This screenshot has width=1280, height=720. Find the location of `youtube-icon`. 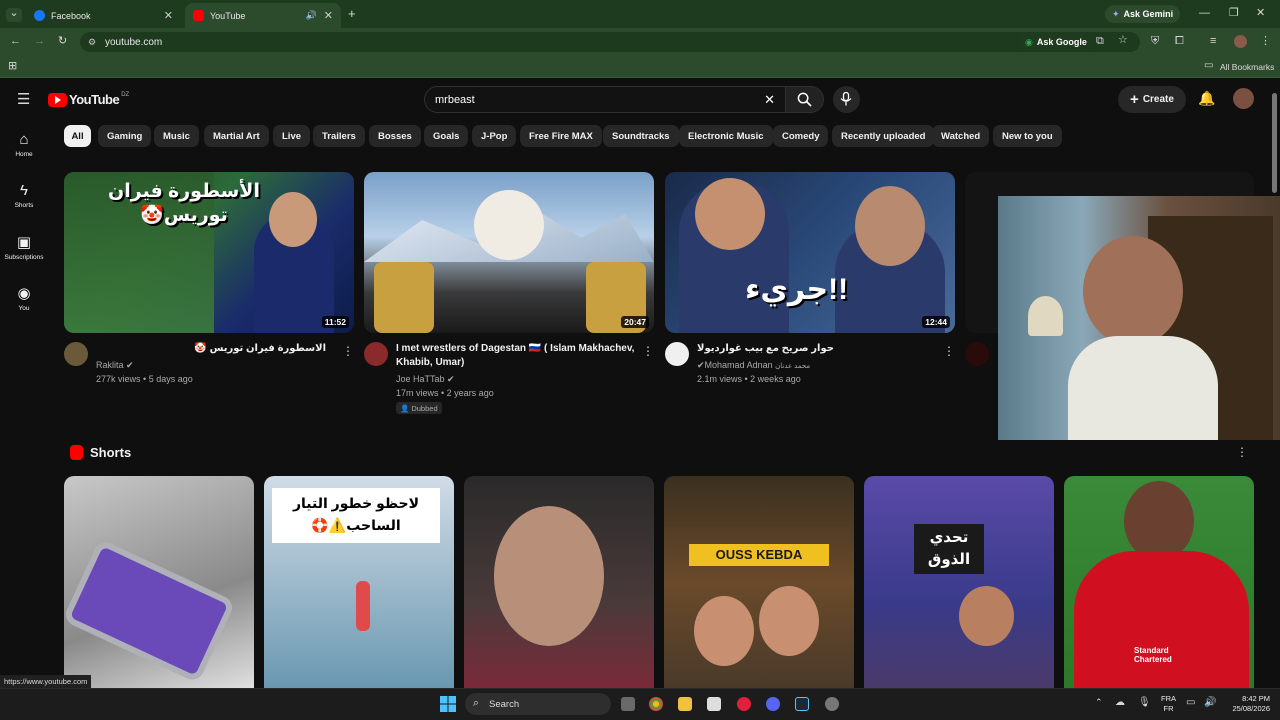

youtube-icon is located at coordinates (198, 15).